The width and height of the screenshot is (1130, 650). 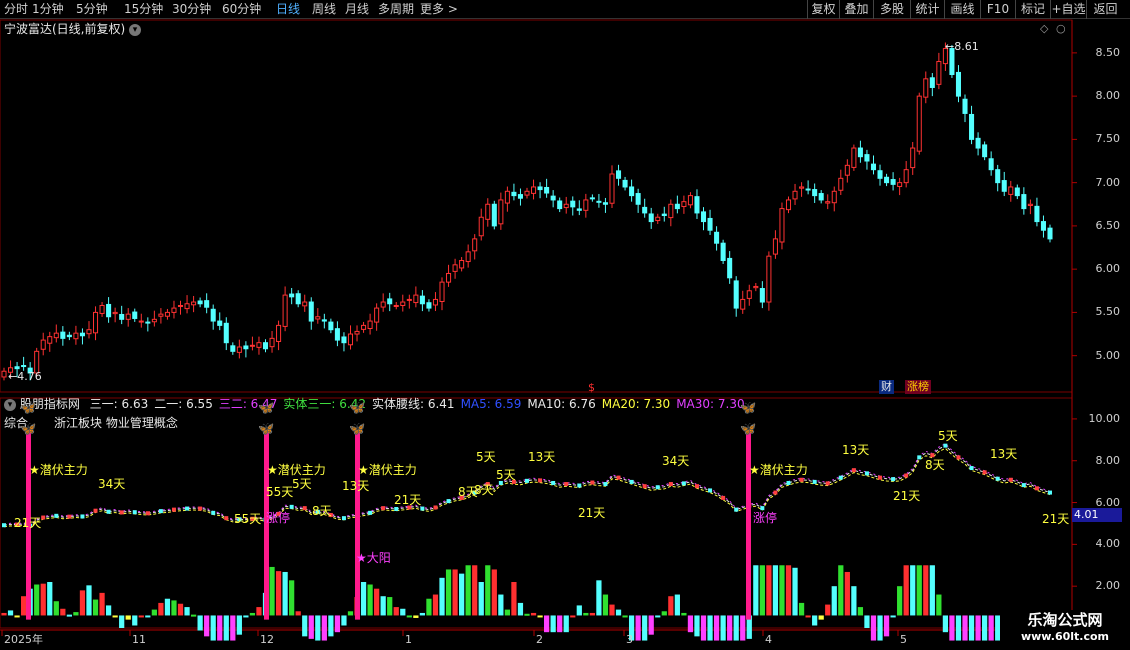 I want to click on period-tab-3: 15分钟, so click(x=143, y=9).